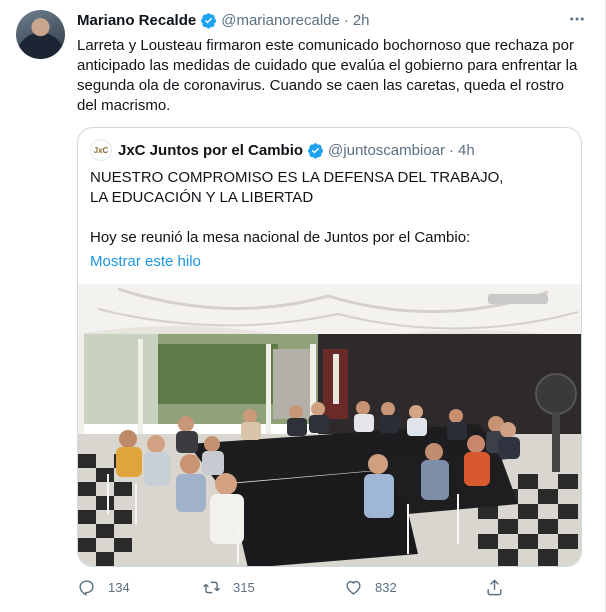 The image size is (606, 612). Describe the element at coordinates (103, 587) in the screenshot. I see `reply-button: 134` at that location.